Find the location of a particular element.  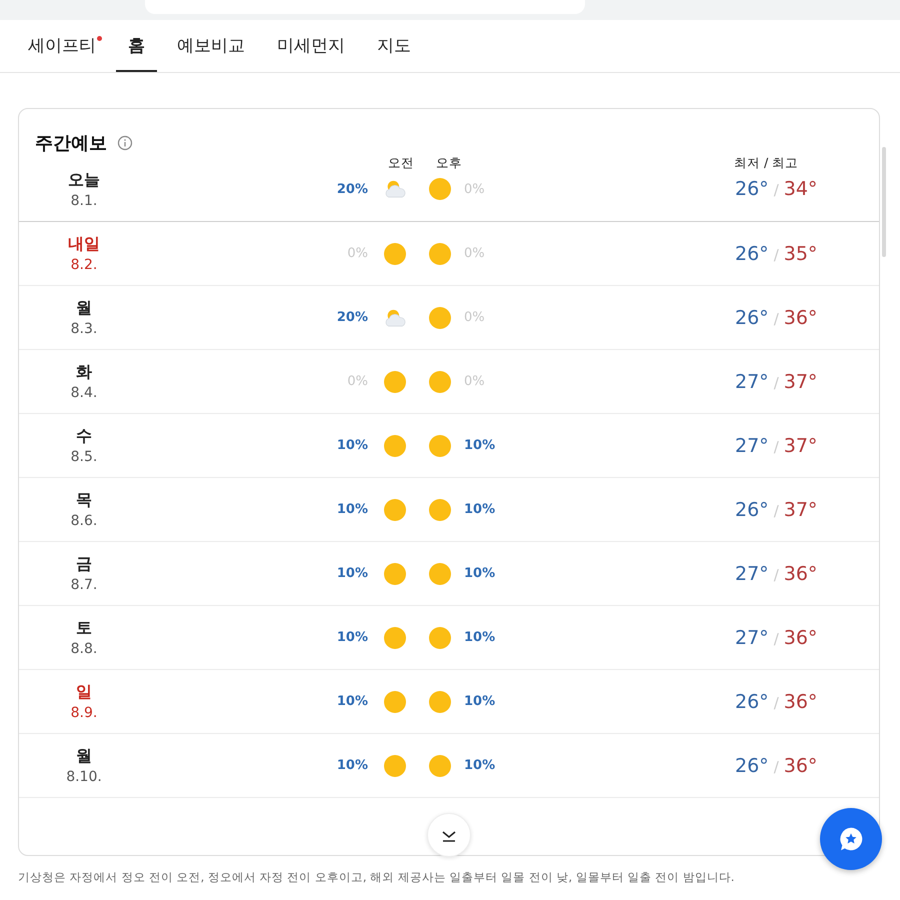

day-label: 일 is located at coordinates (84, 692).